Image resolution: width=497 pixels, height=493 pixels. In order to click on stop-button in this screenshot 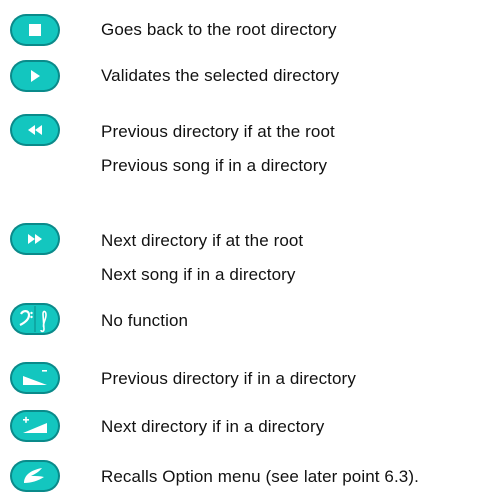, I will do `click(35, 30)`.